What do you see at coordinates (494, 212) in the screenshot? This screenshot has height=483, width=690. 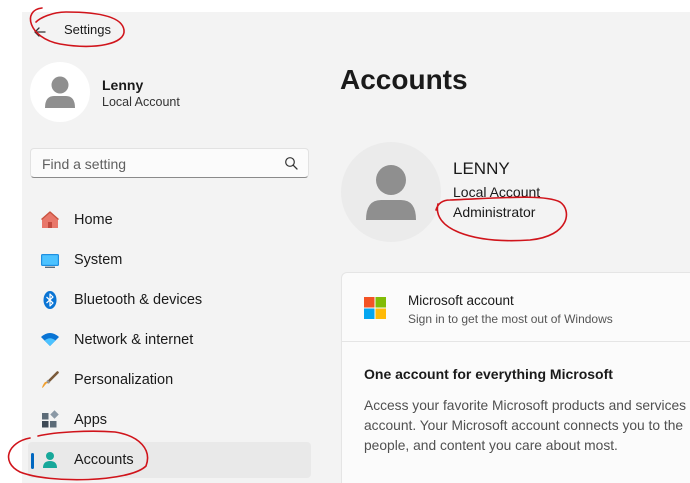 I see `account-role: Administrator` at bounding box center [494, 212].